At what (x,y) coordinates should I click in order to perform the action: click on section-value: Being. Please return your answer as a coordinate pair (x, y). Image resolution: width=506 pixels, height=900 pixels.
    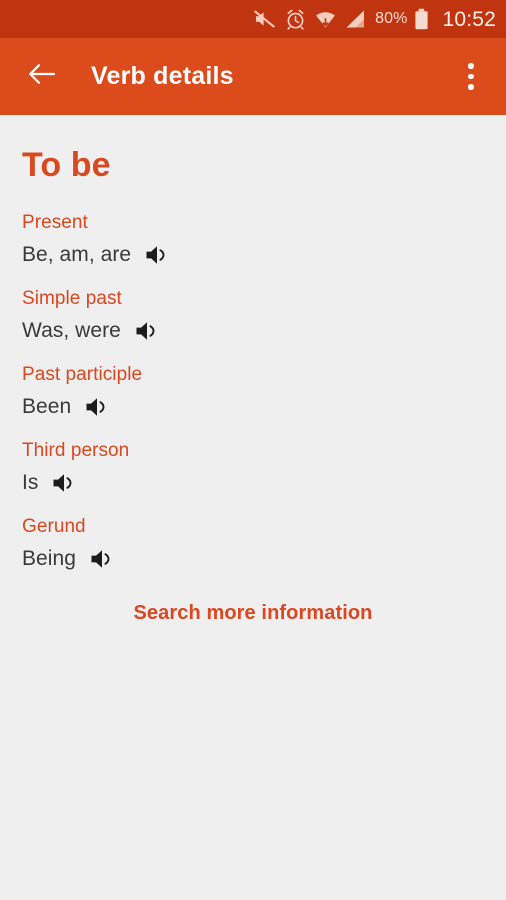
    Looking at the image, I should click on (49, 558).